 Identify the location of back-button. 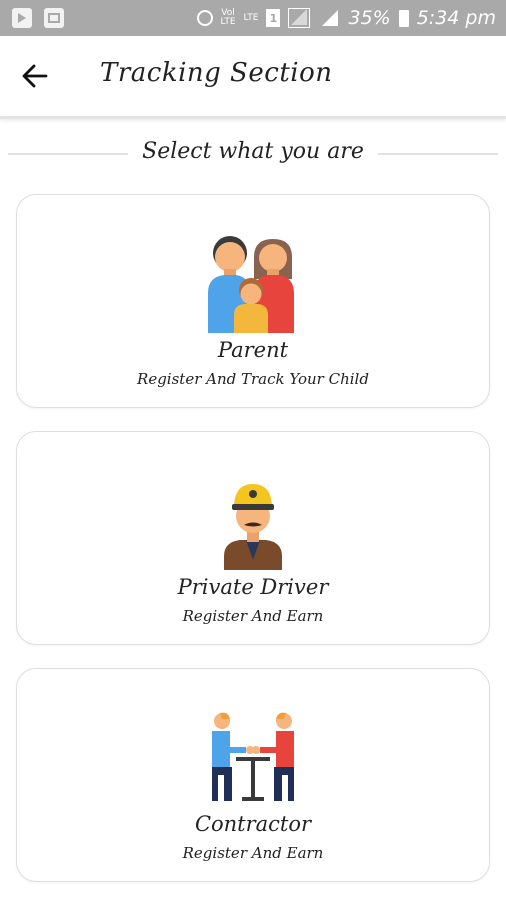
(35, 76).